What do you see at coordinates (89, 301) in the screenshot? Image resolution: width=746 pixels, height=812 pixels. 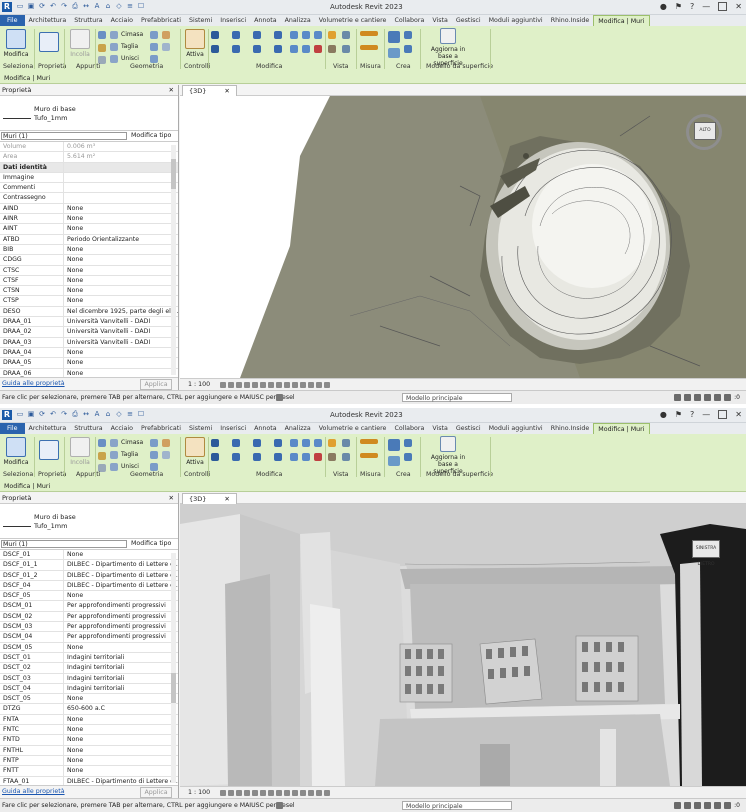 I see `property-row: CTSP None` at bounding box center [89, 301].